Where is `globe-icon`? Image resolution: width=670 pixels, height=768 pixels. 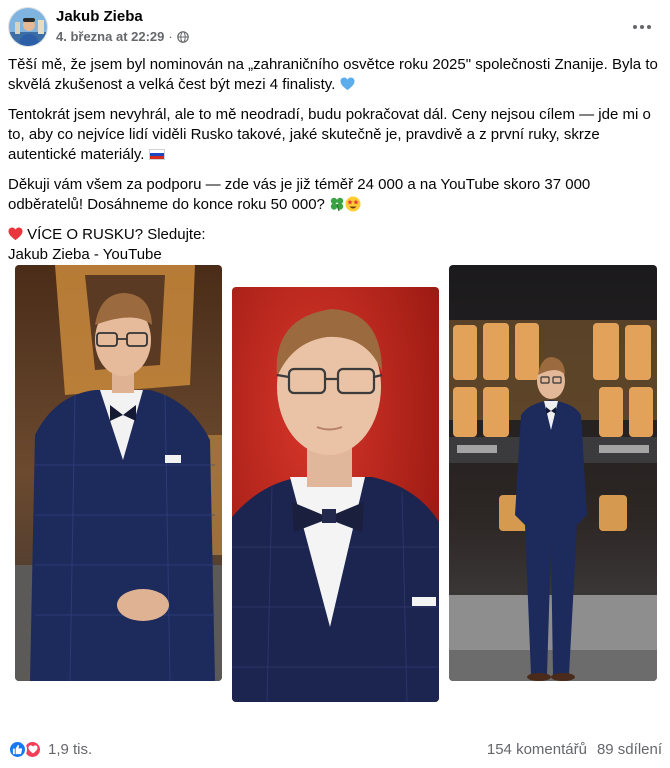
globe-icon is located at coordinates (182, 36).